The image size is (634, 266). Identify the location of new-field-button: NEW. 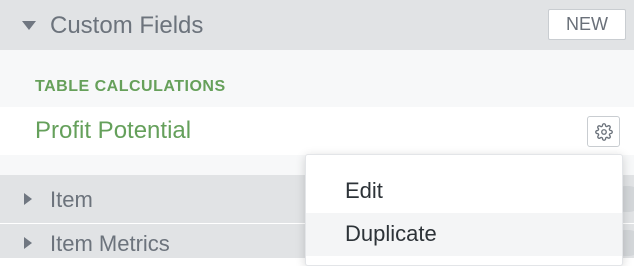
(587, 24).